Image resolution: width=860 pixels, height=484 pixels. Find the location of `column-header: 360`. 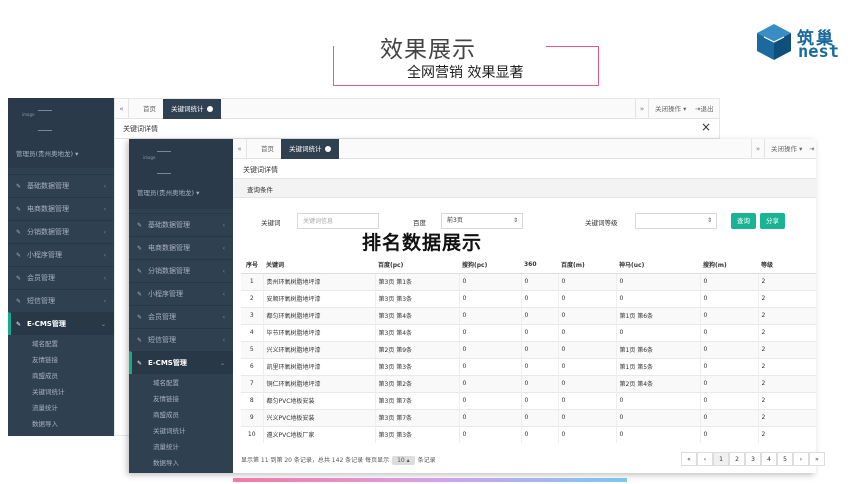

column-header: 360 is located at coordinates (539, 265).